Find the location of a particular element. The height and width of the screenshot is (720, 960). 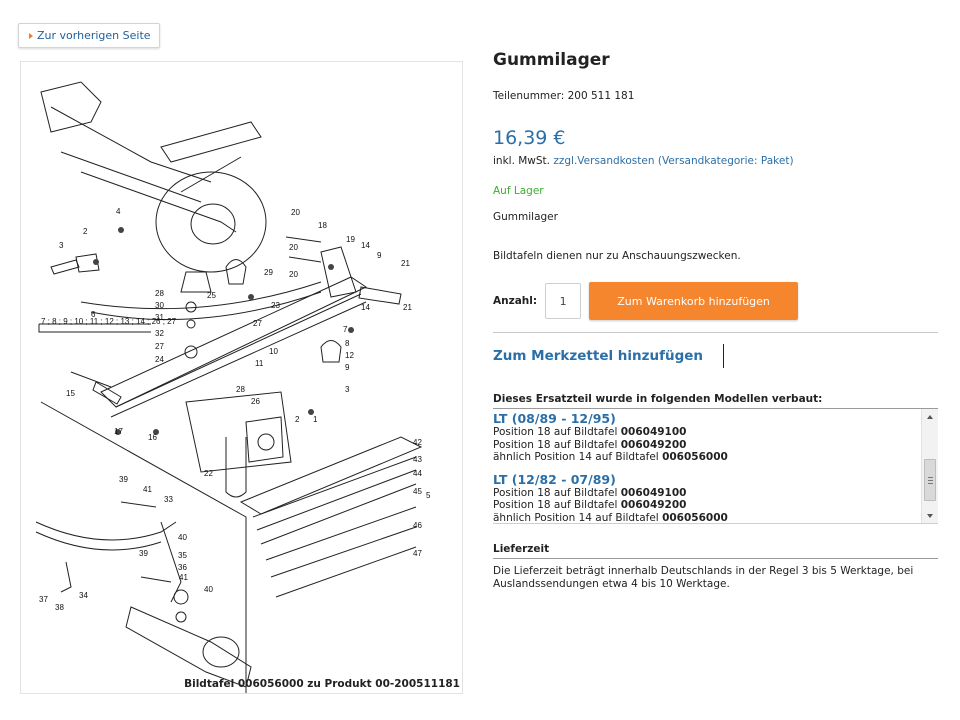

callout-41: 41 is located at coordinates (147, 489).